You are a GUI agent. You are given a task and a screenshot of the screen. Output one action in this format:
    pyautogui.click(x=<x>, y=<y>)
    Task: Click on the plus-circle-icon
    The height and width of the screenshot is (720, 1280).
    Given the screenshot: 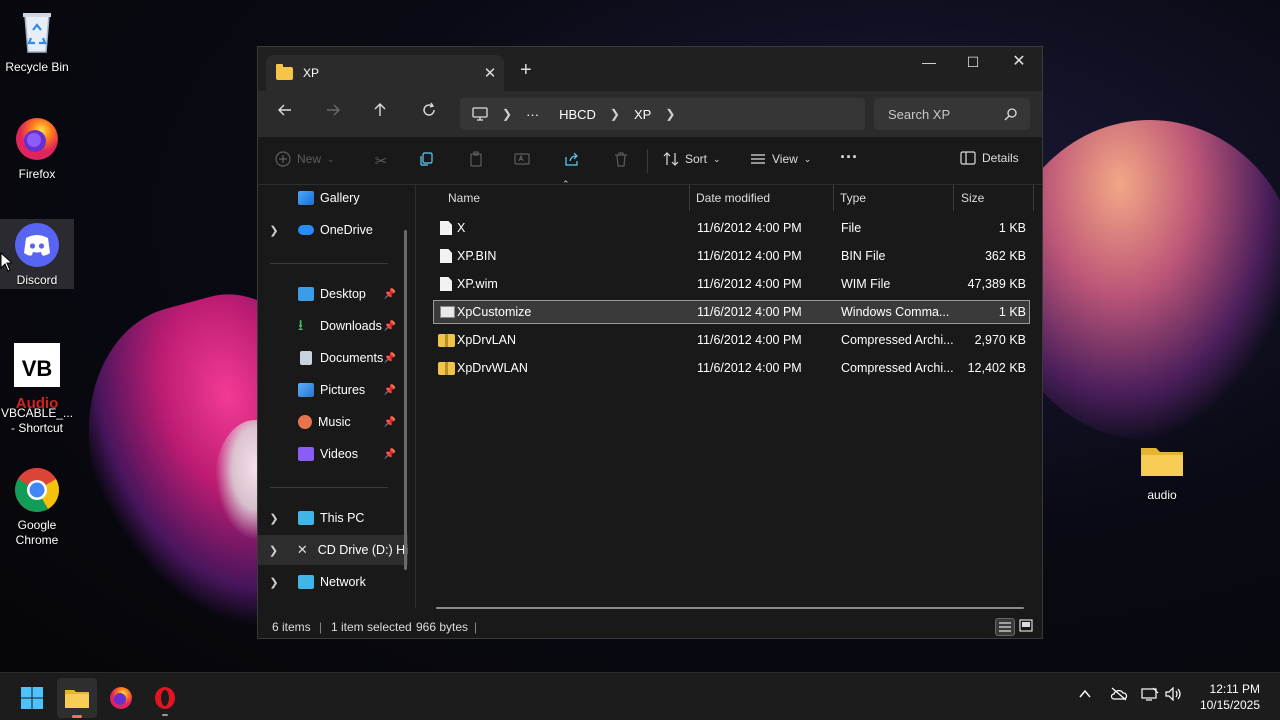 What is the action you would take?
    pyautogui.click(x=283, y=159)
    